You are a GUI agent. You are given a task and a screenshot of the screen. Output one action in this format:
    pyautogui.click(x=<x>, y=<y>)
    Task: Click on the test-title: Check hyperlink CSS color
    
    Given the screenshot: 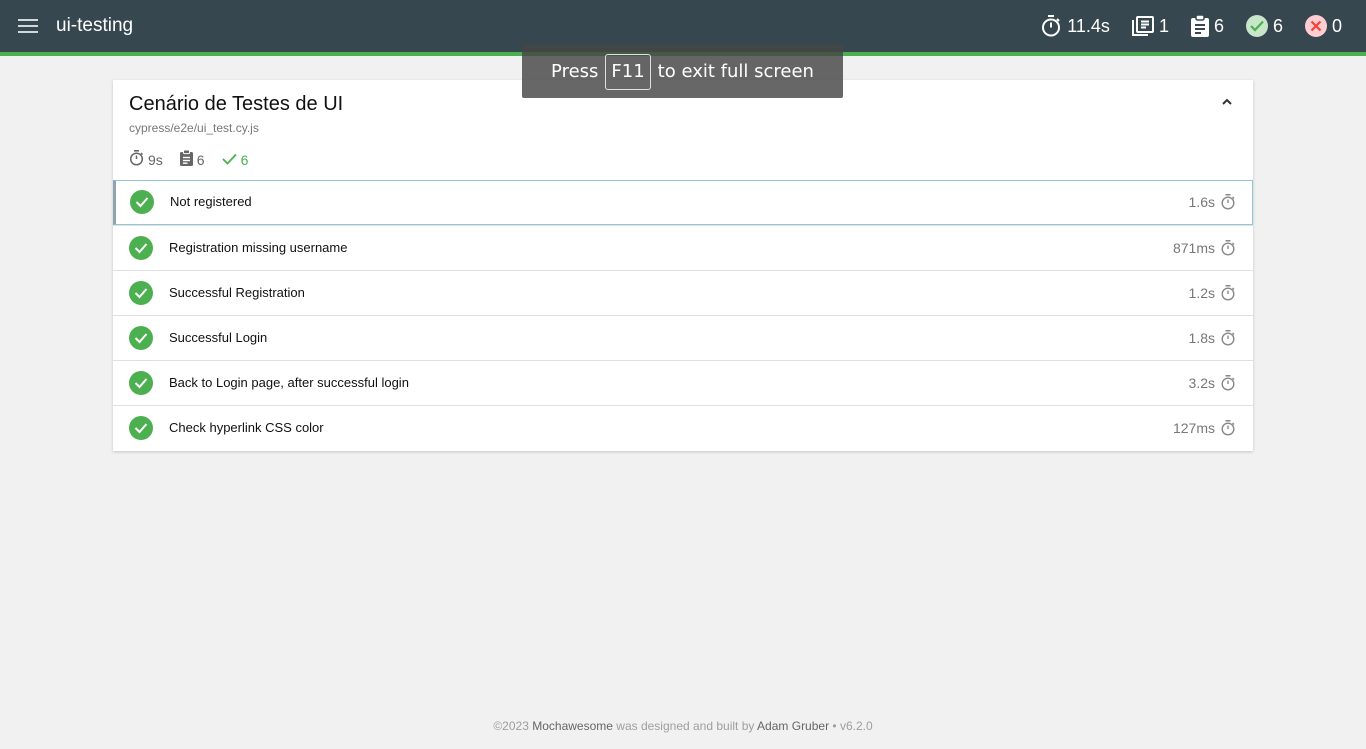 What is the action you would take?
    pyautogui.click(x=246, y=427)
    